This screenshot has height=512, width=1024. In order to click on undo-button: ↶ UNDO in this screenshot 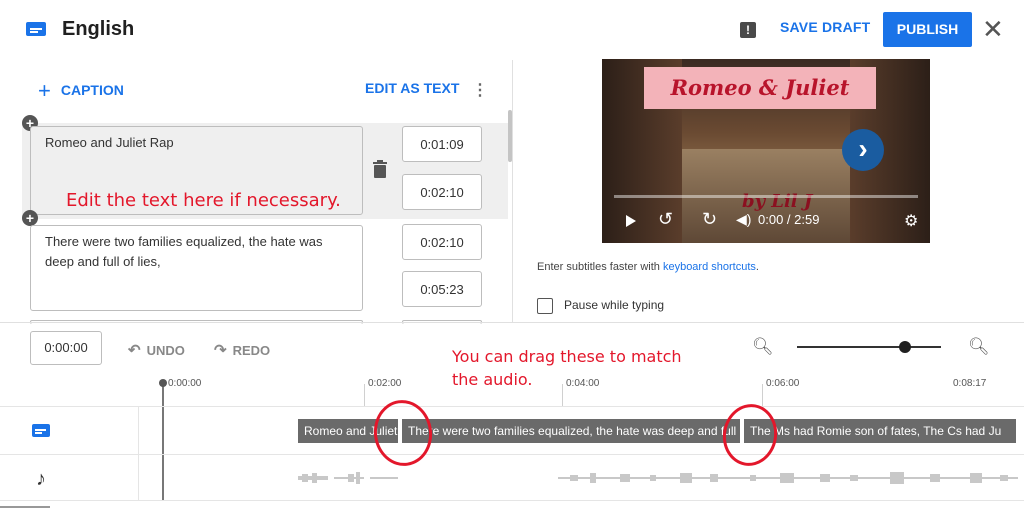, I will do `click(156, 350)`.